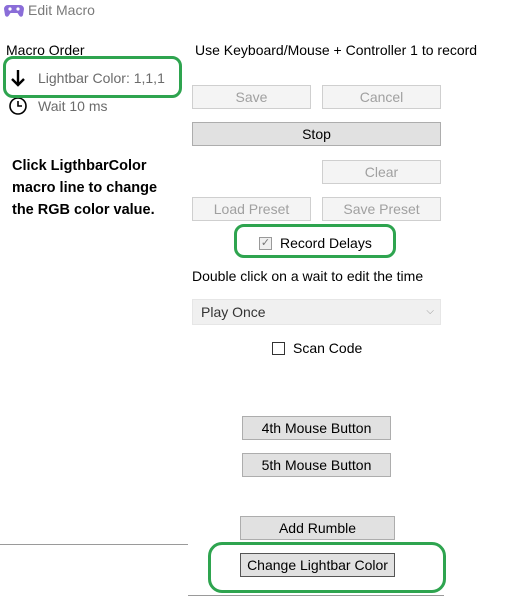 The image size is (505, 608). What do you see at coordinates (61, 10) in the screenshot?
I see `window-title: Edit Macro` at bounding box center [61, 10].